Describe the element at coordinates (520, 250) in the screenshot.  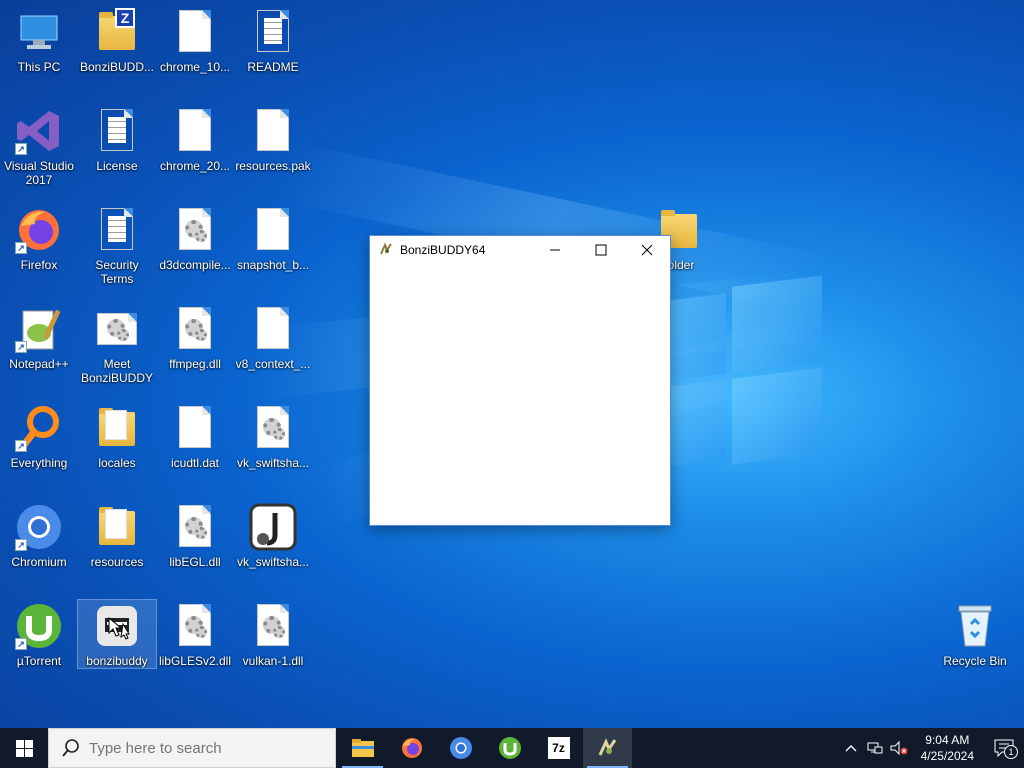
I see `window-titlebar: BonziBUDDY64` at that location.